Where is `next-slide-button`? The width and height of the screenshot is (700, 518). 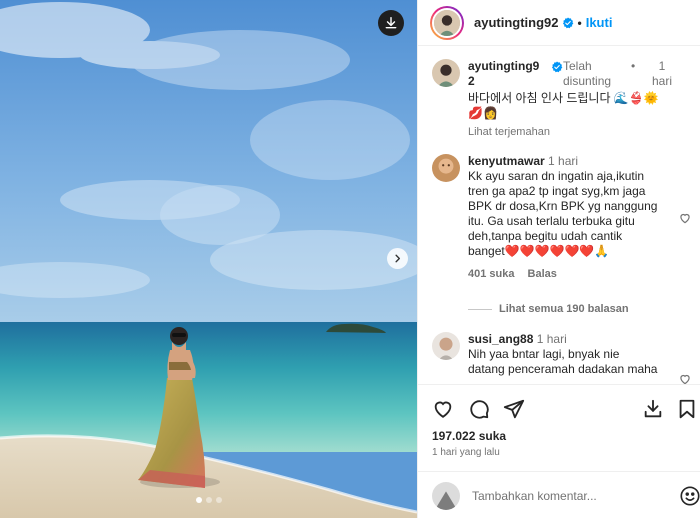 next-slide-button is located at coordinates (397, 258).